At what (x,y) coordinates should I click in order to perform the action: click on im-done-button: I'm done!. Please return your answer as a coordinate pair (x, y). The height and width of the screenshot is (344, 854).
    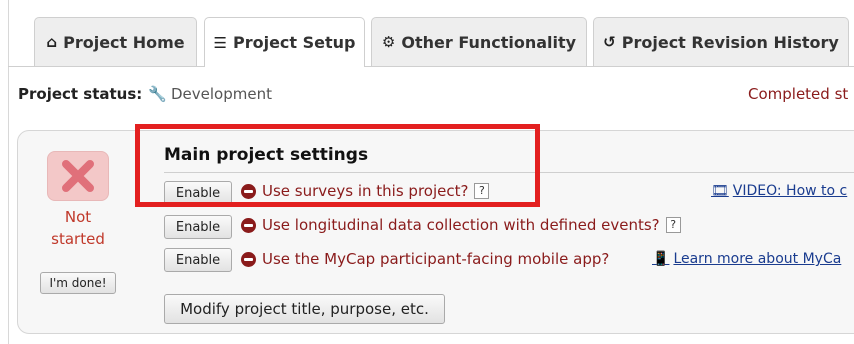
    Looking at the image, I should click on (78, 283).